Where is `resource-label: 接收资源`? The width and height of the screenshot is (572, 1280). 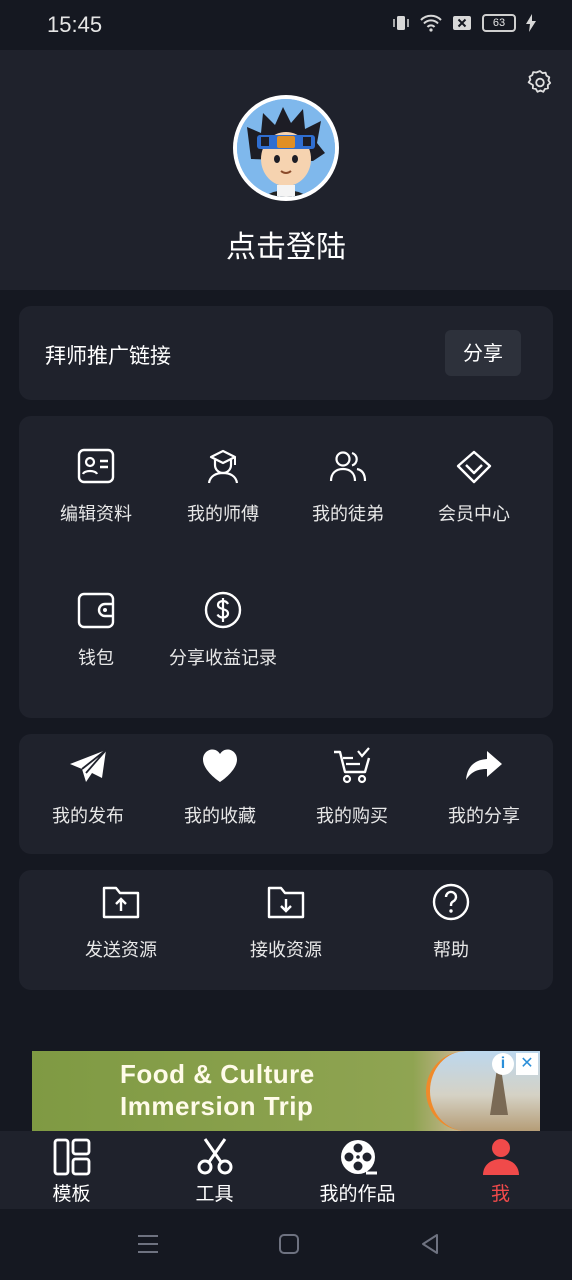
resource-label: 接收资源 is located at coordinates (286, 950).